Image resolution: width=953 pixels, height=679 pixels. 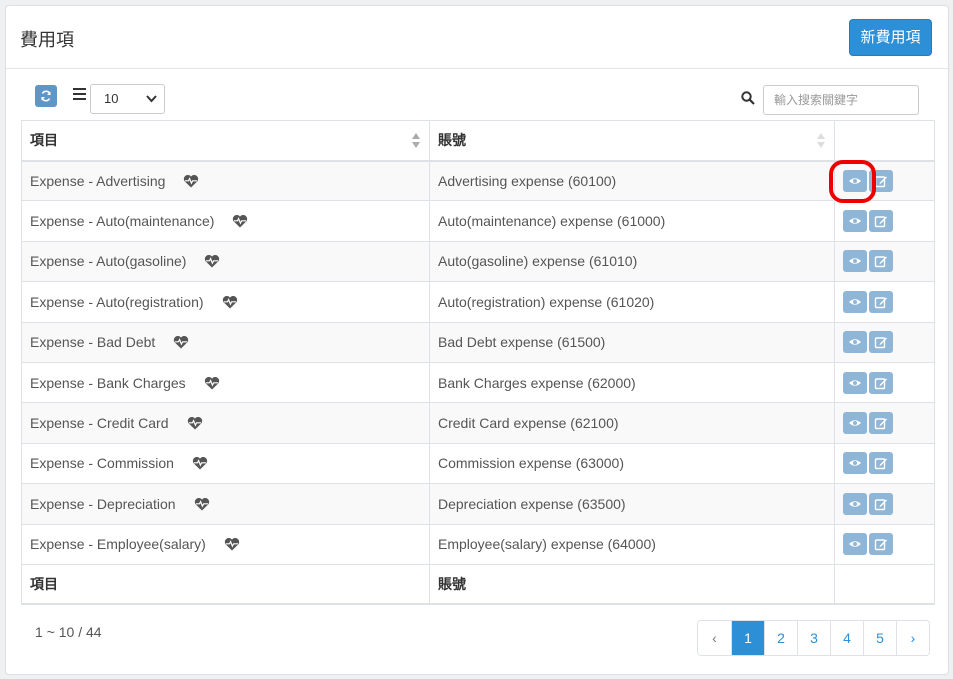 What do you see at coordinates (813, 638) in the screenshot?
I see `pagination-page-3: 3` at bounding box center [813, 638].